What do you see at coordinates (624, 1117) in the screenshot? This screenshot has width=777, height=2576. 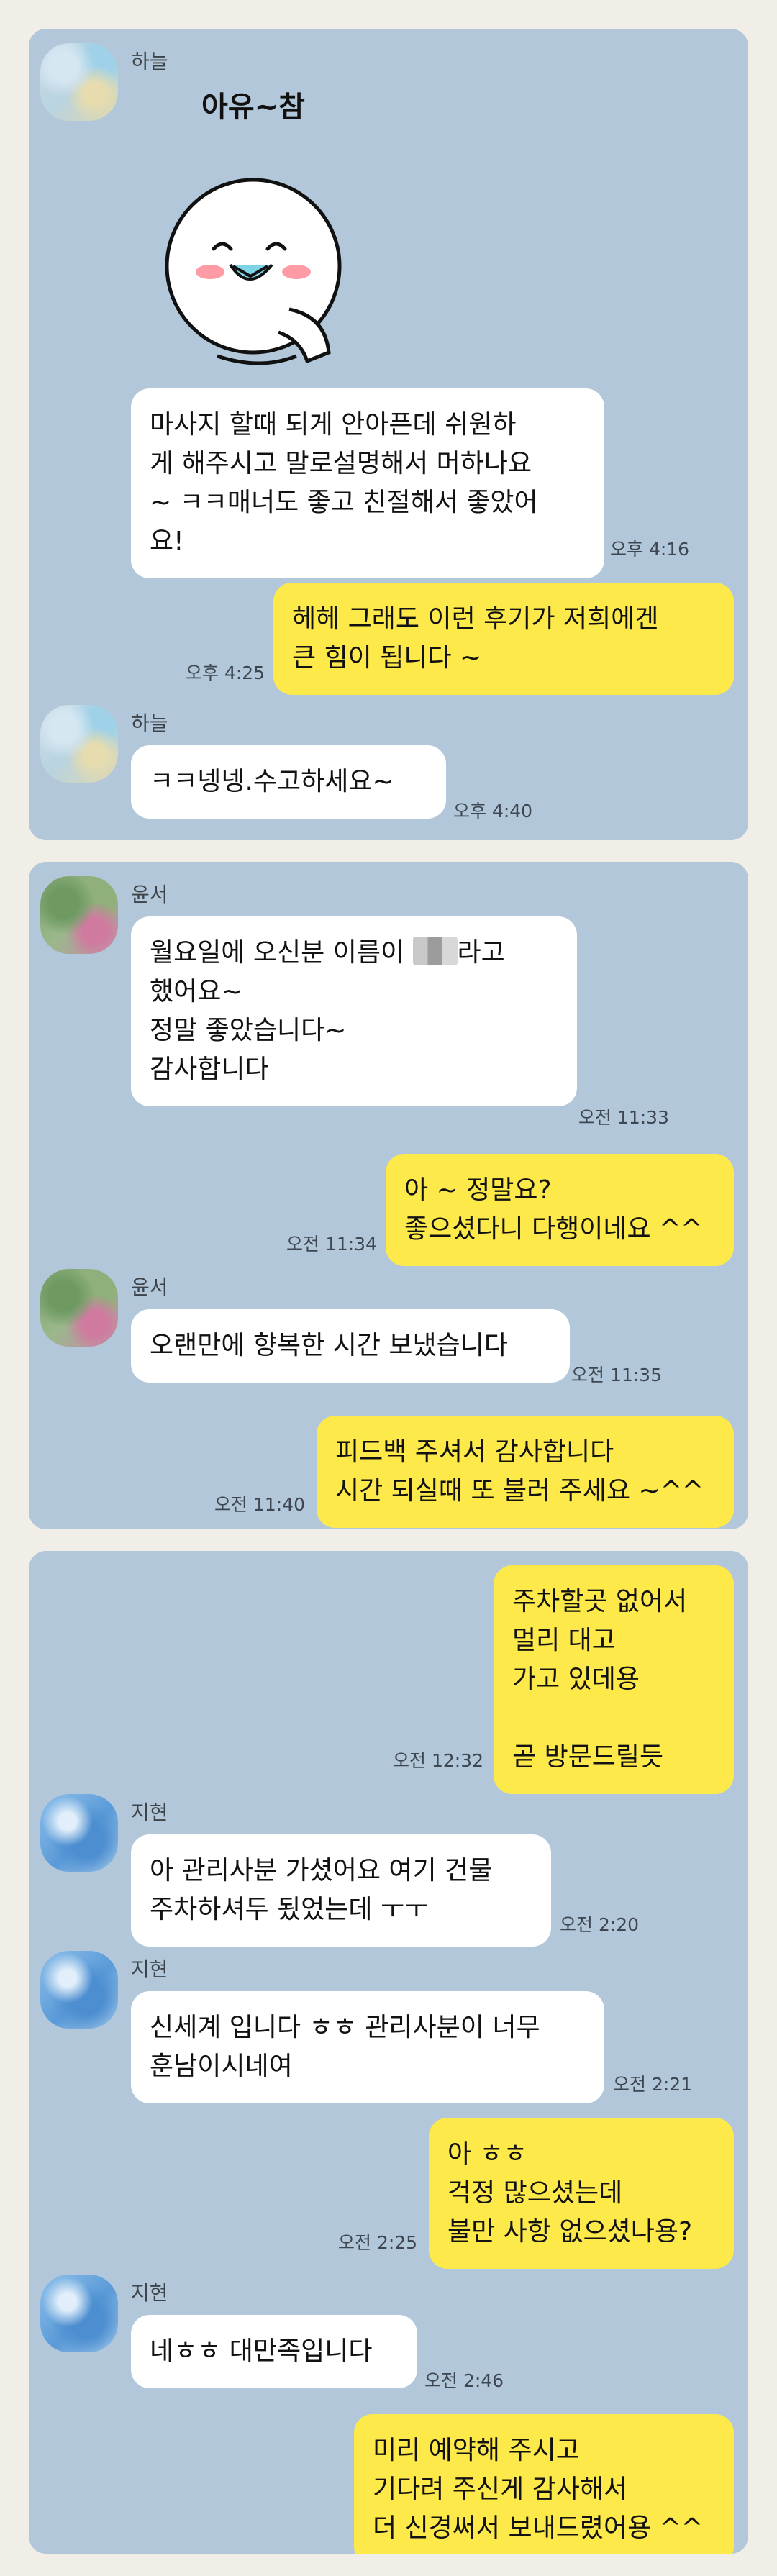 I see `message-time: 오전 11:33` at bounding box center [624, 1117].